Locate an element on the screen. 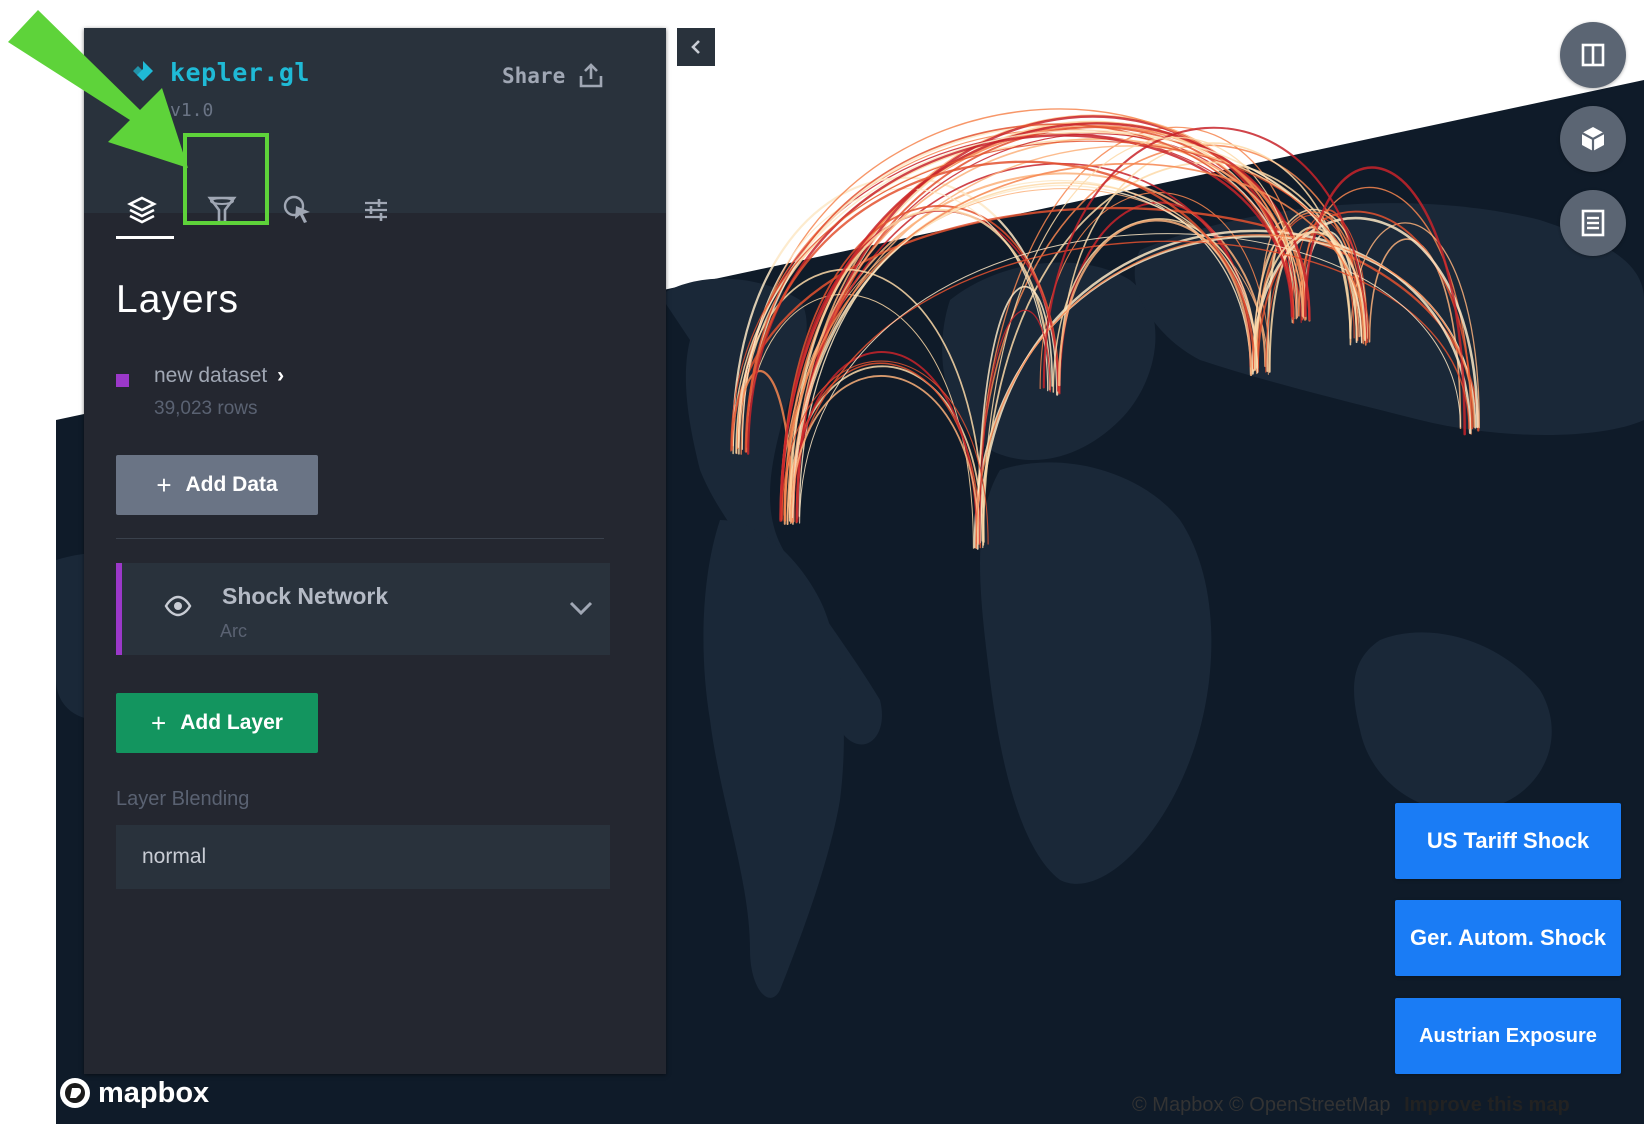 This screenshot has width=1644, height=1124. map-legend-button is located at coordinates (1593, 223).